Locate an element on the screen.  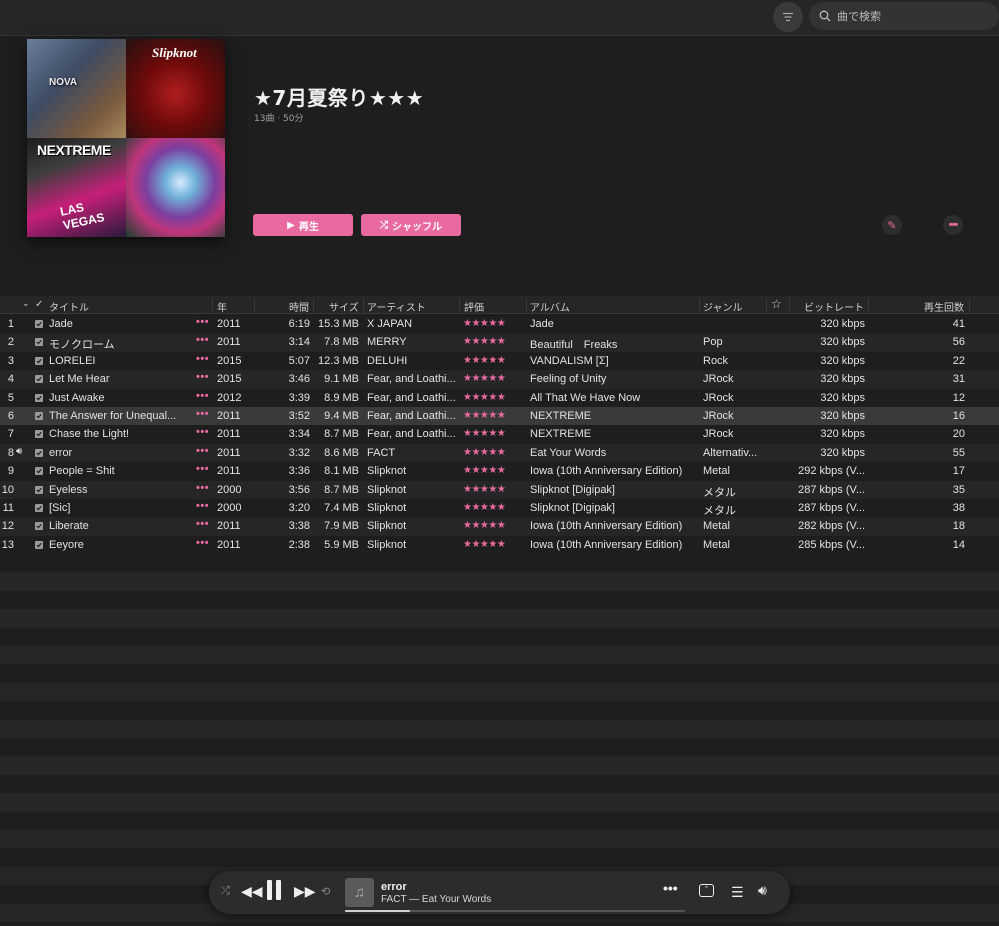
track-play-count: 16 is located at coordinates (958, 415).